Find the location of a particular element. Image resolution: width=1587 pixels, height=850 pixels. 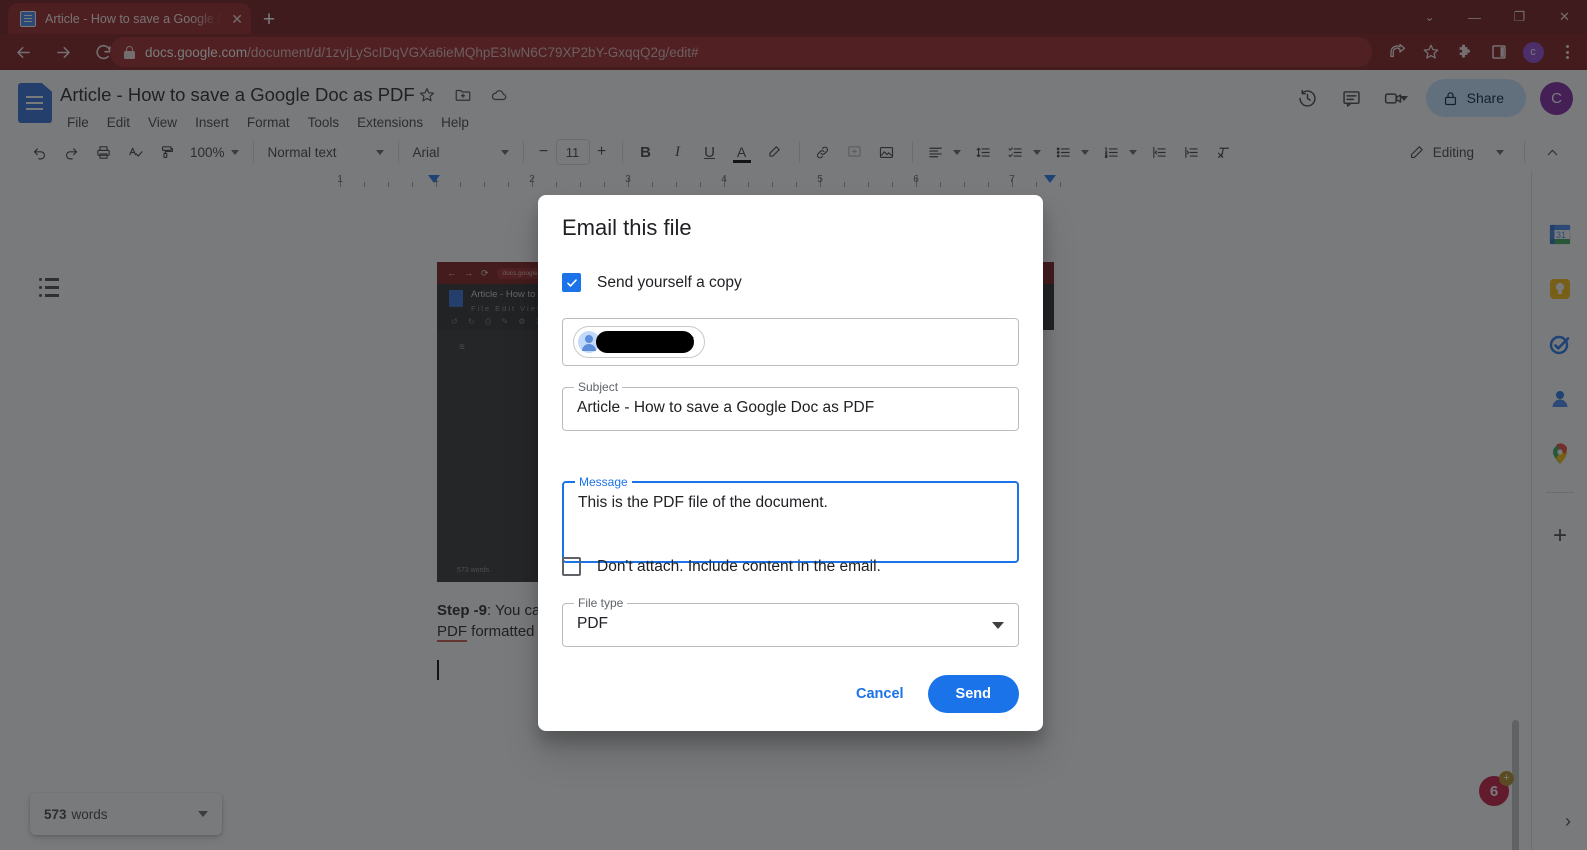

dialog-title: Email this file is located at coordinates (627, 227).